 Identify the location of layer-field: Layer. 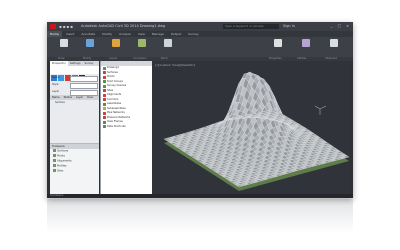
(74, 92).